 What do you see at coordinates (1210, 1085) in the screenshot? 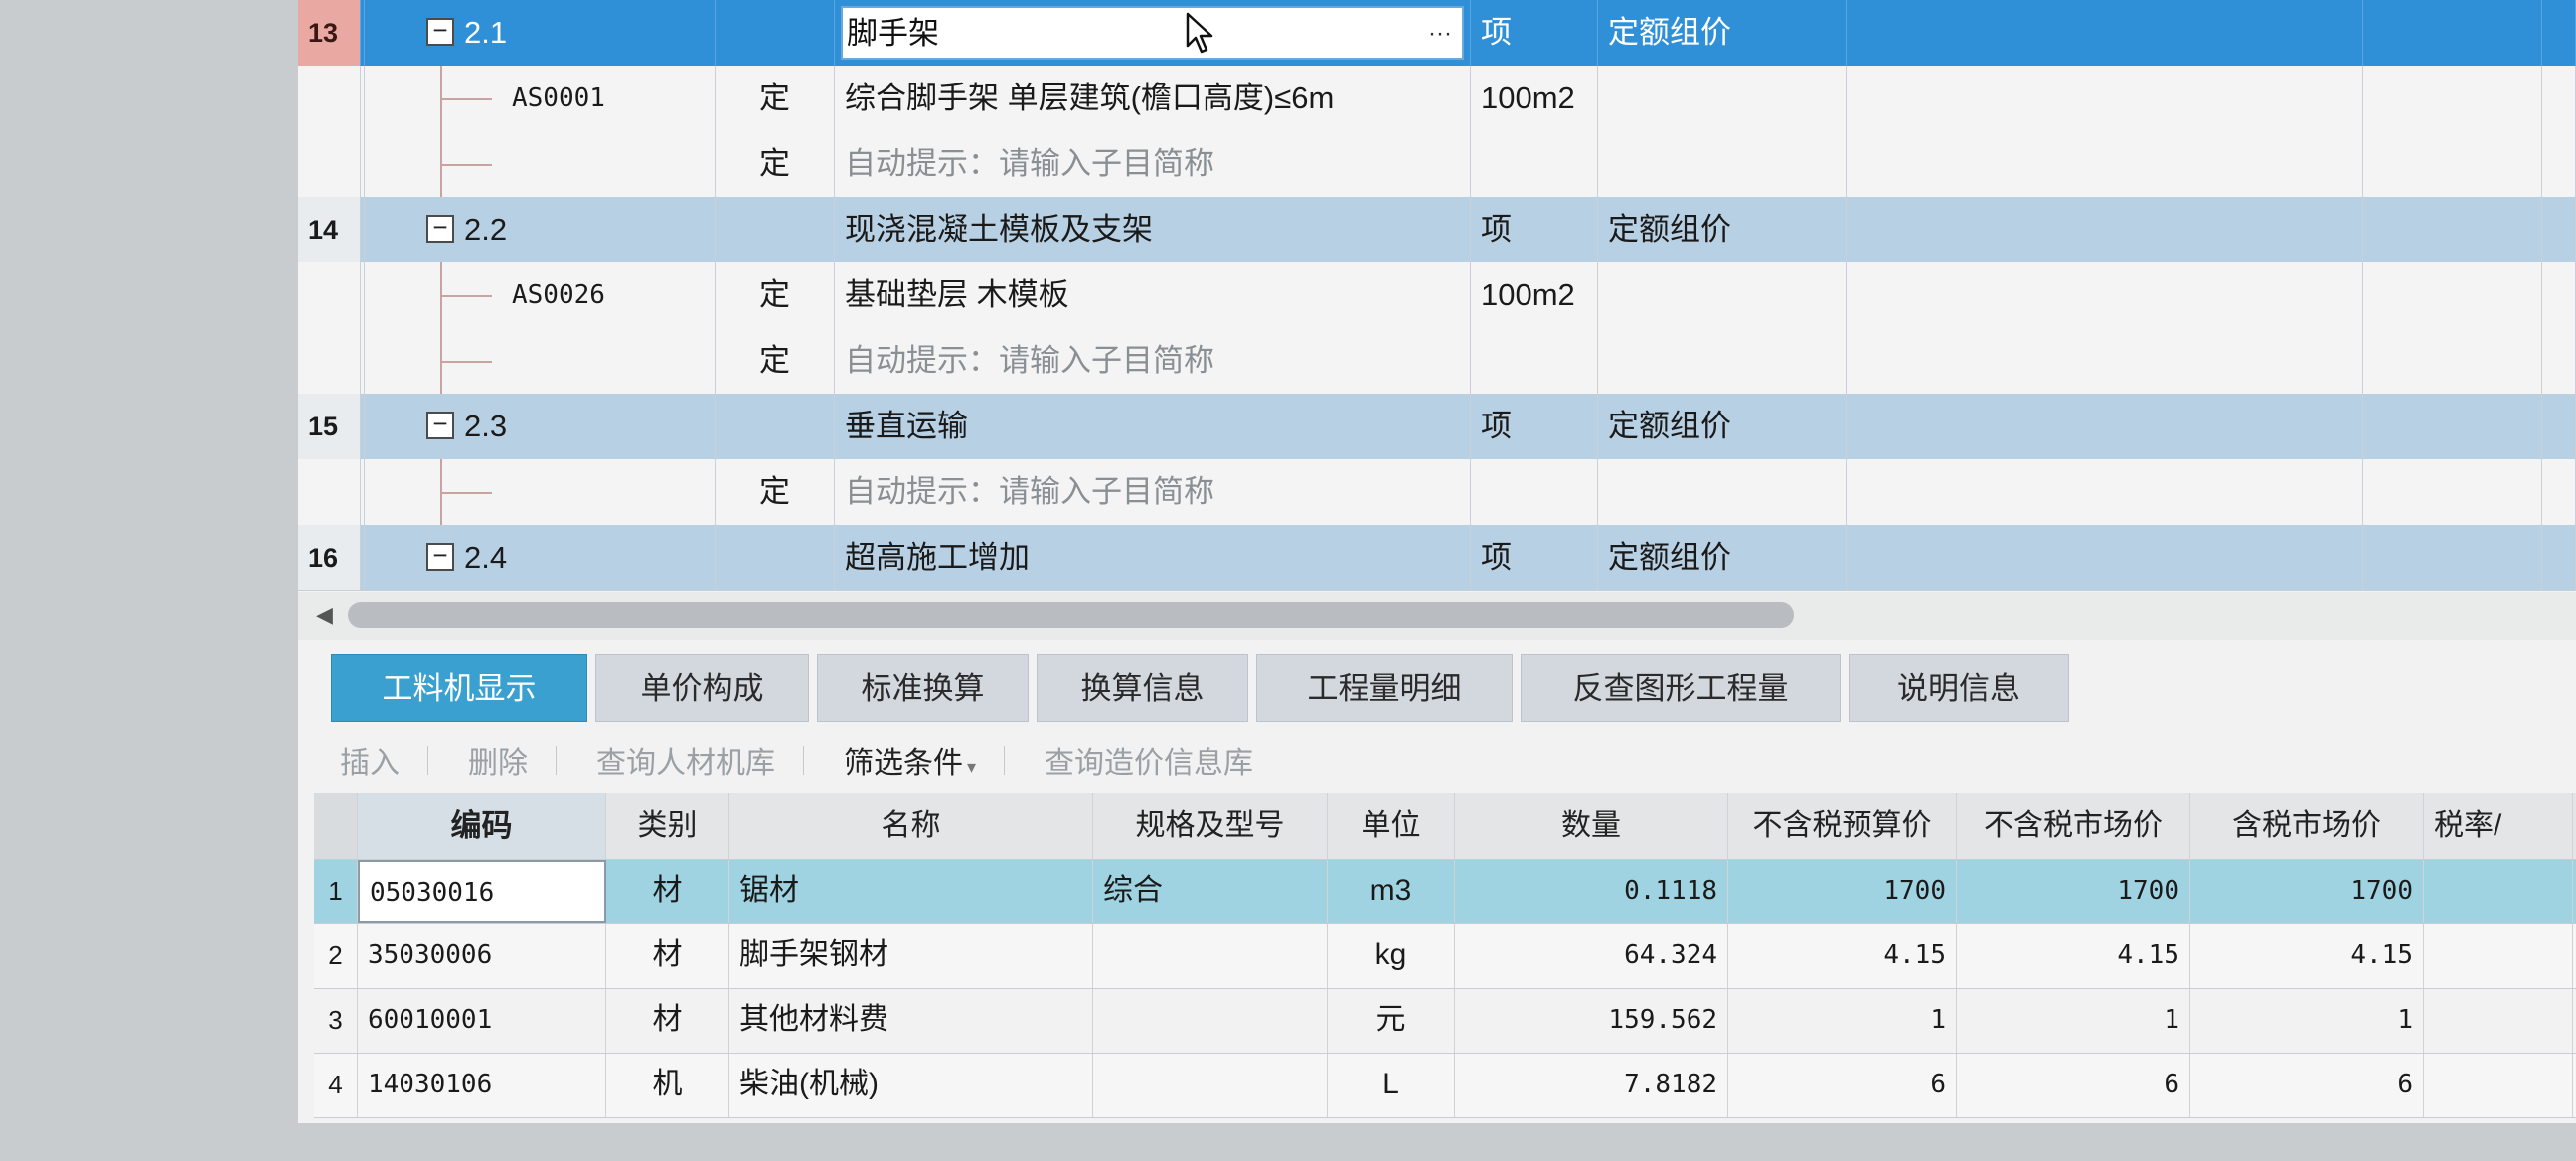
I see `material-spec` at bounding box center [1210, 1085].